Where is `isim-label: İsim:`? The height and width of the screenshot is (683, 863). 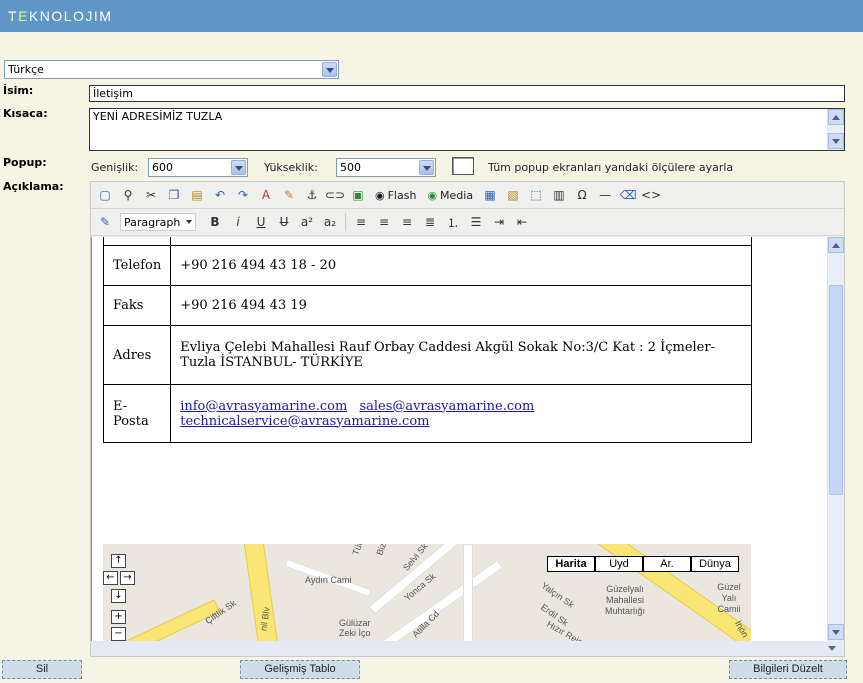 isim-label: İsim: is located at coordinates (18, 90).